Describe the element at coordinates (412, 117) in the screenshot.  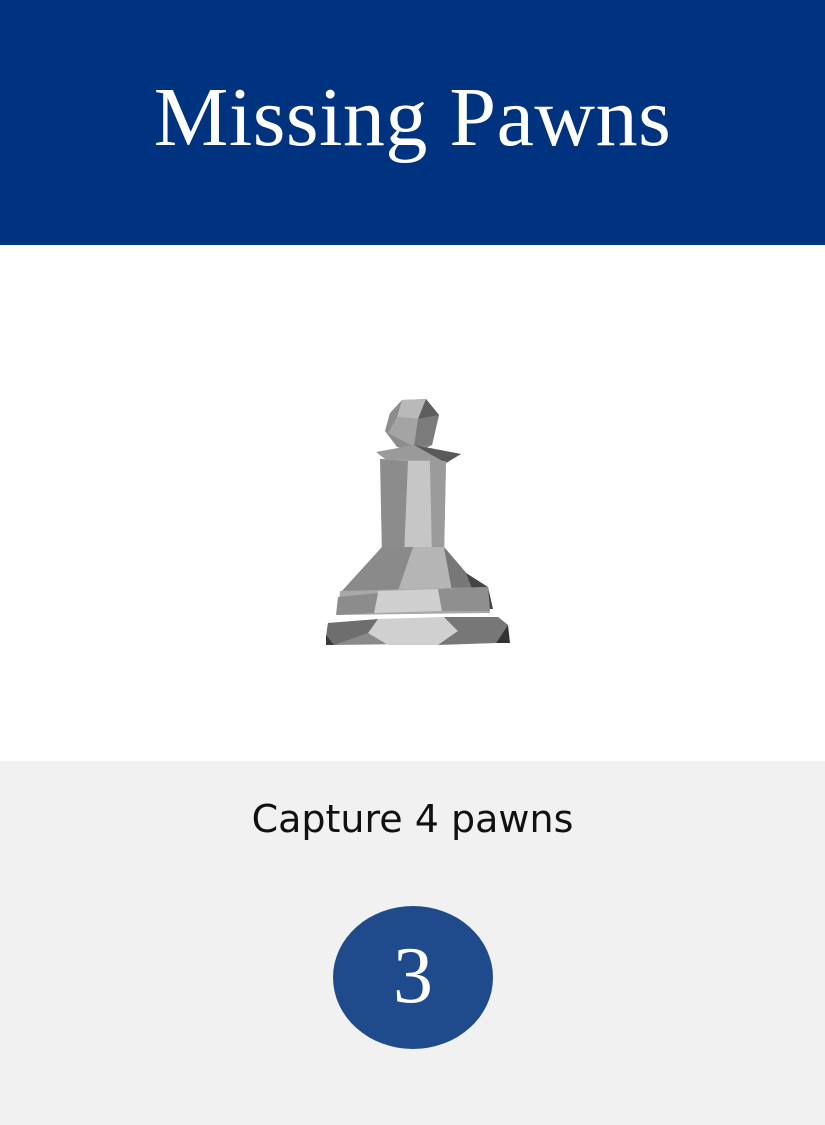
I see `card-title: Missing Pawns` at that location.